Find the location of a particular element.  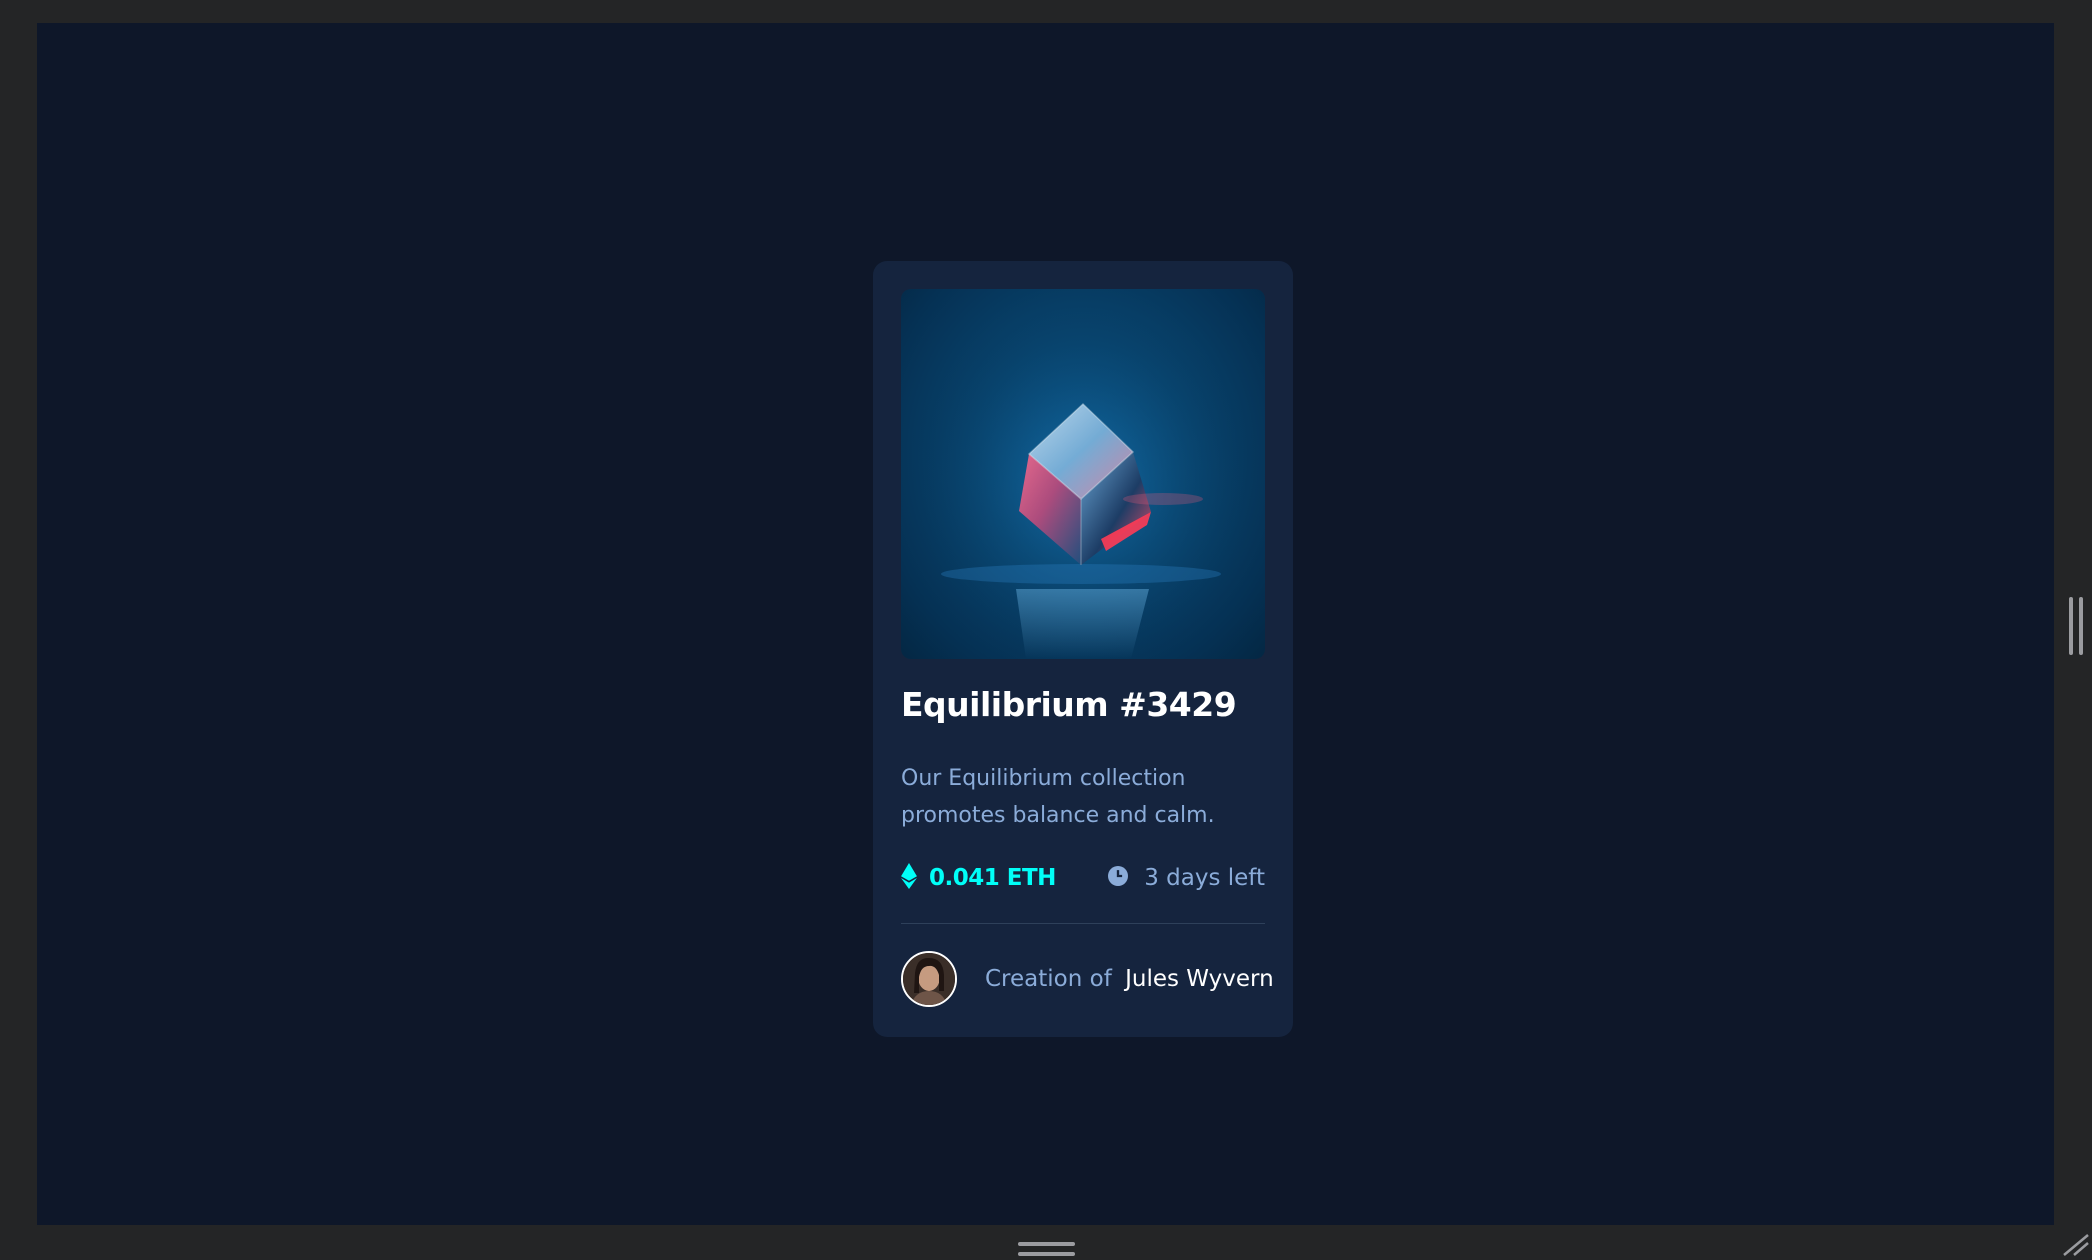

nft-image is located at coordinates (1083, 474).